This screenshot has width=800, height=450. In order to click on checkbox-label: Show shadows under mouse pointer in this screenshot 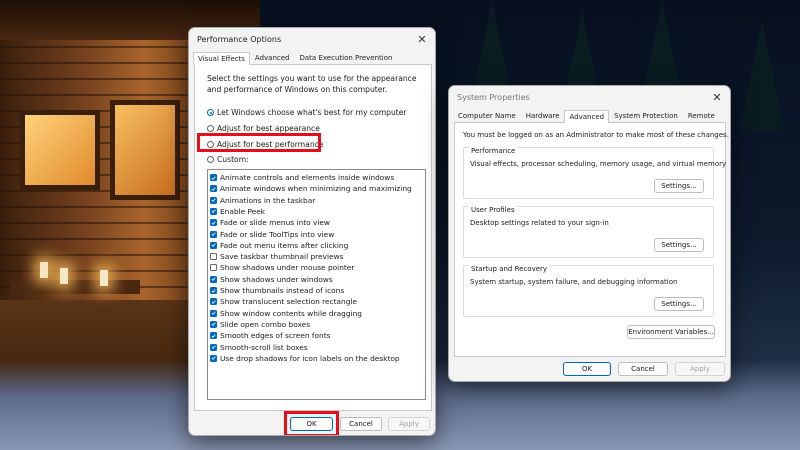, I will do `click(287, 268)`.